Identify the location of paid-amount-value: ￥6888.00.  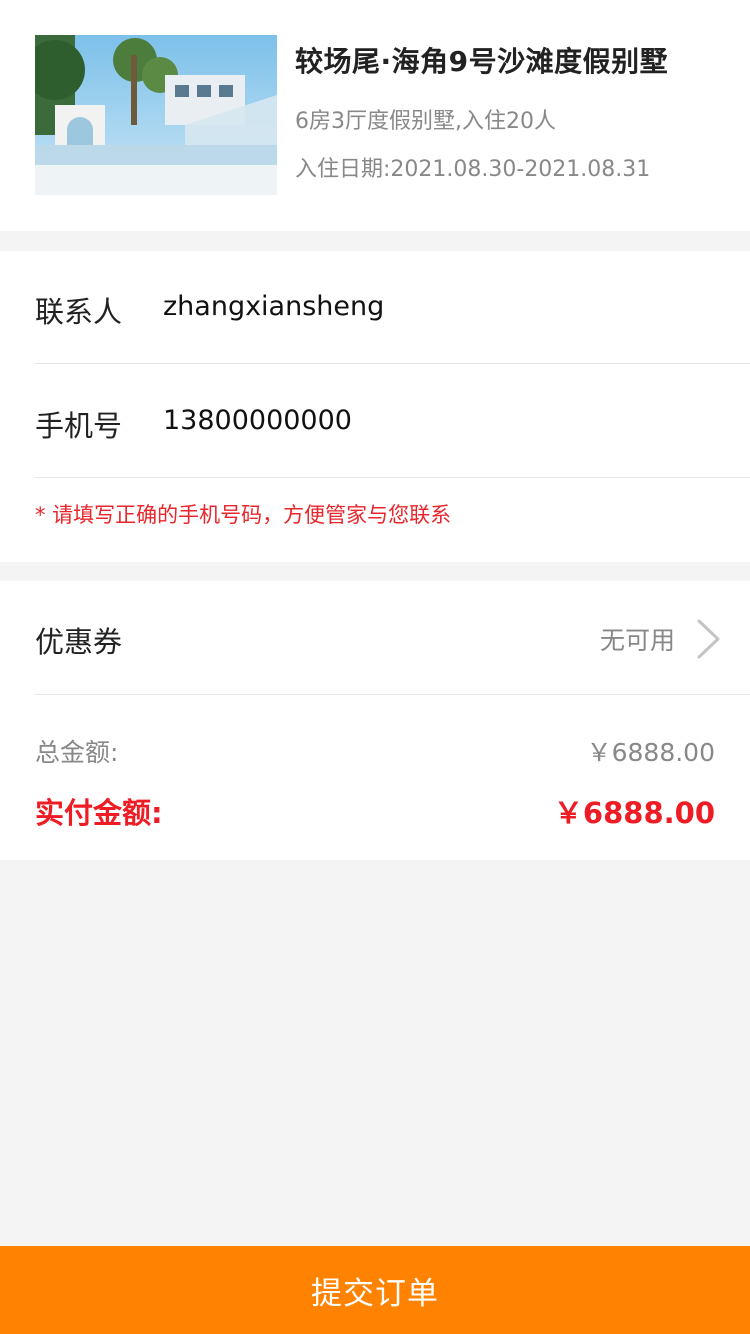
(634, 813).